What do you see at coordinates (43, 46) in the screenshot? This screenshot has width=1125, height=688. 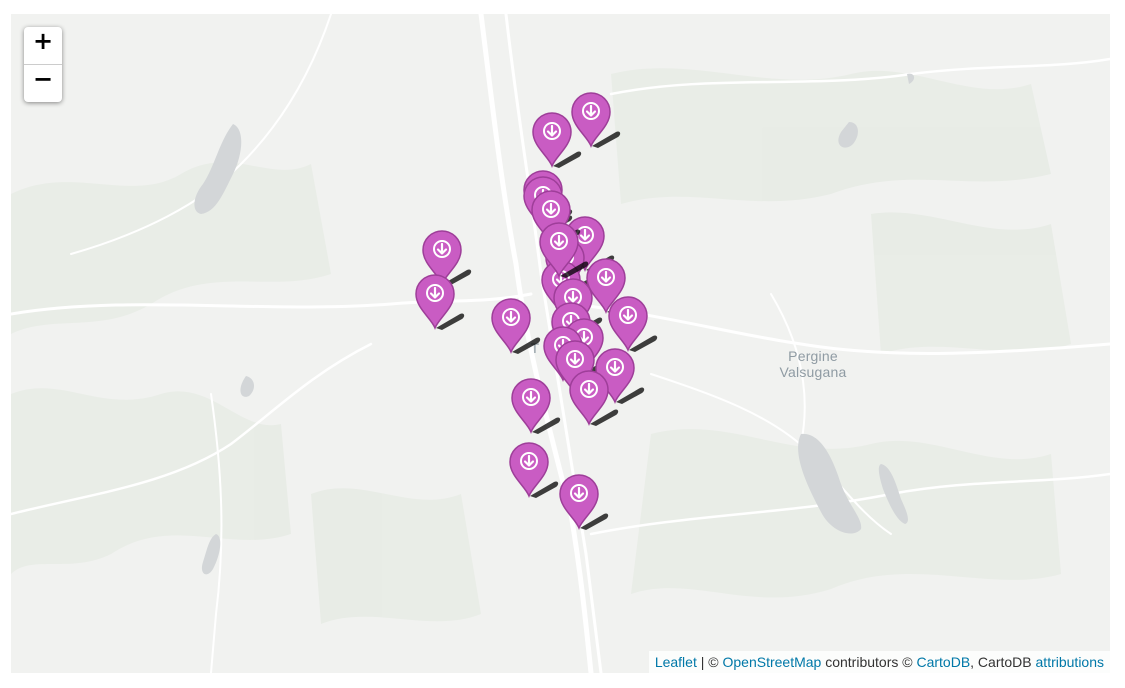 I see `zoom-in-button: +` at bounding box center [43, 46].